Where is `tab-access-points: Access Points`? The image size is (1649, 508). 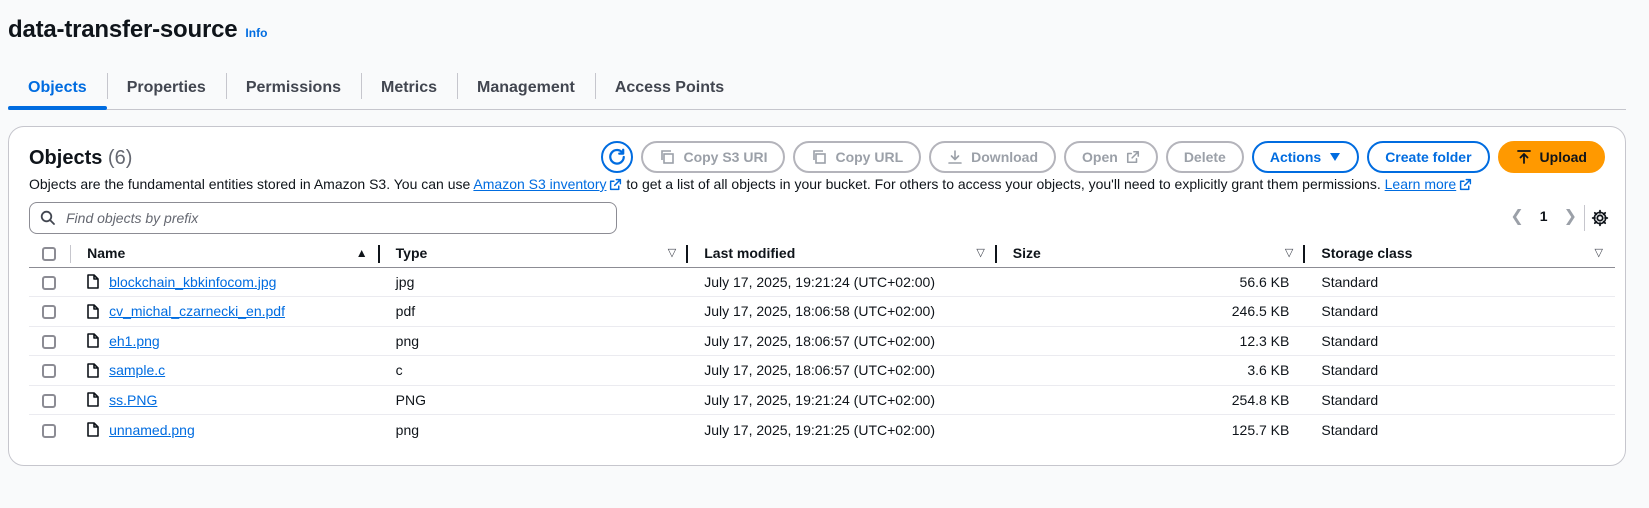
tab-access-points: Access Points is located at coordinates (669, 88).